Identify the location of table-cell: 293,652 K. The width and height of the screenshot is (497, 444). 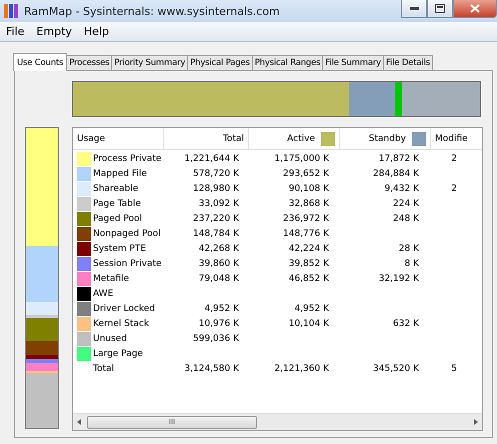
(306, 173).